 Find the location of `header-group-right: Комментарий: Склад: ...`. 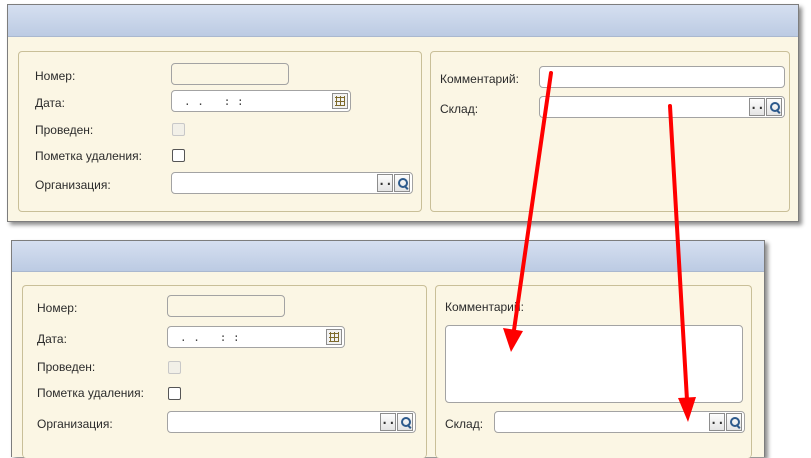

header-group-right: Комментарий: Склад: ... is located at coordinates (593, 371).